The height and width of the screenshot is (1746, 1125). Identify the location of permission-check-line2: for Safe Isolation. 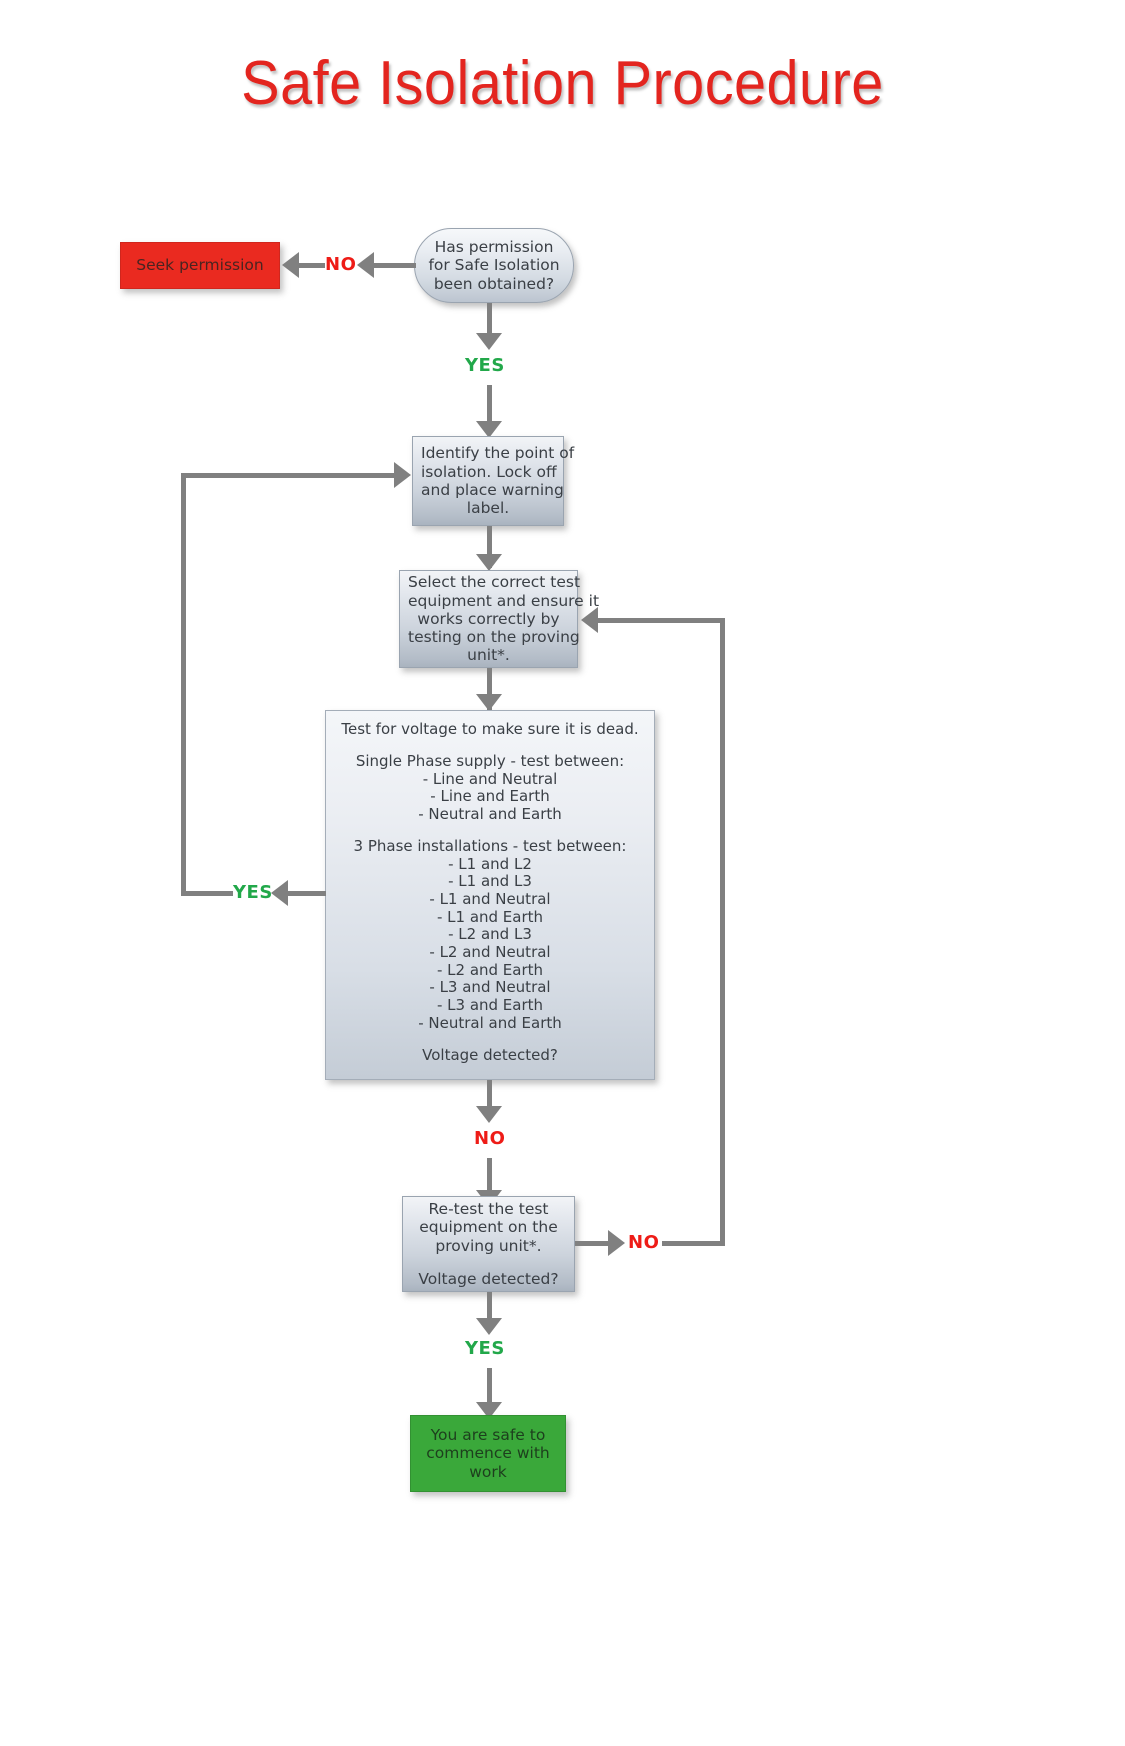
(494, 265).